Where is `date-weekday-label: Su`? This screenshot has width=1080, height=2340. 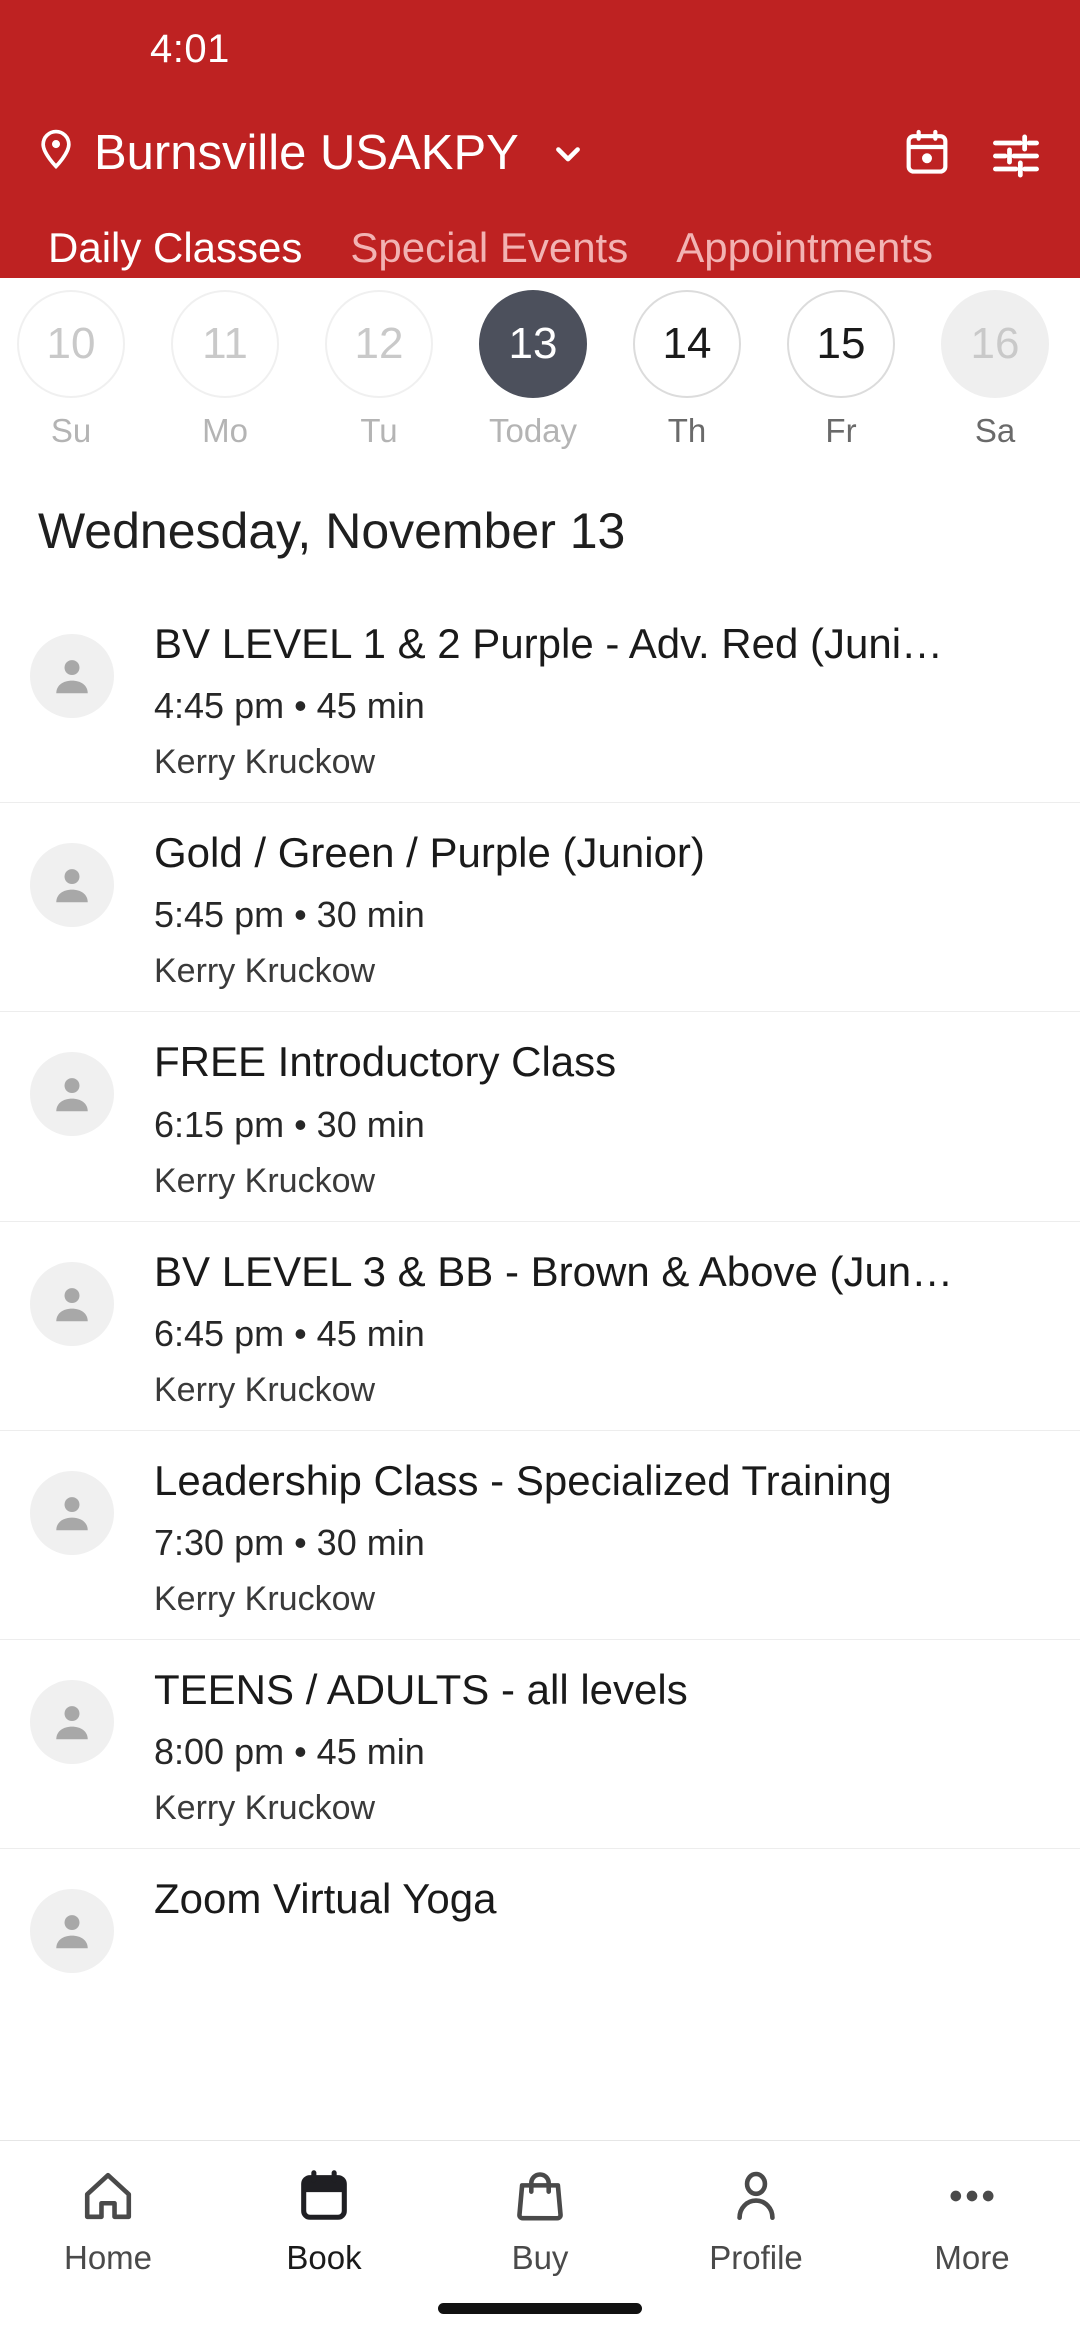
date-weekday-label: Su is located at coordinates (71, 430).